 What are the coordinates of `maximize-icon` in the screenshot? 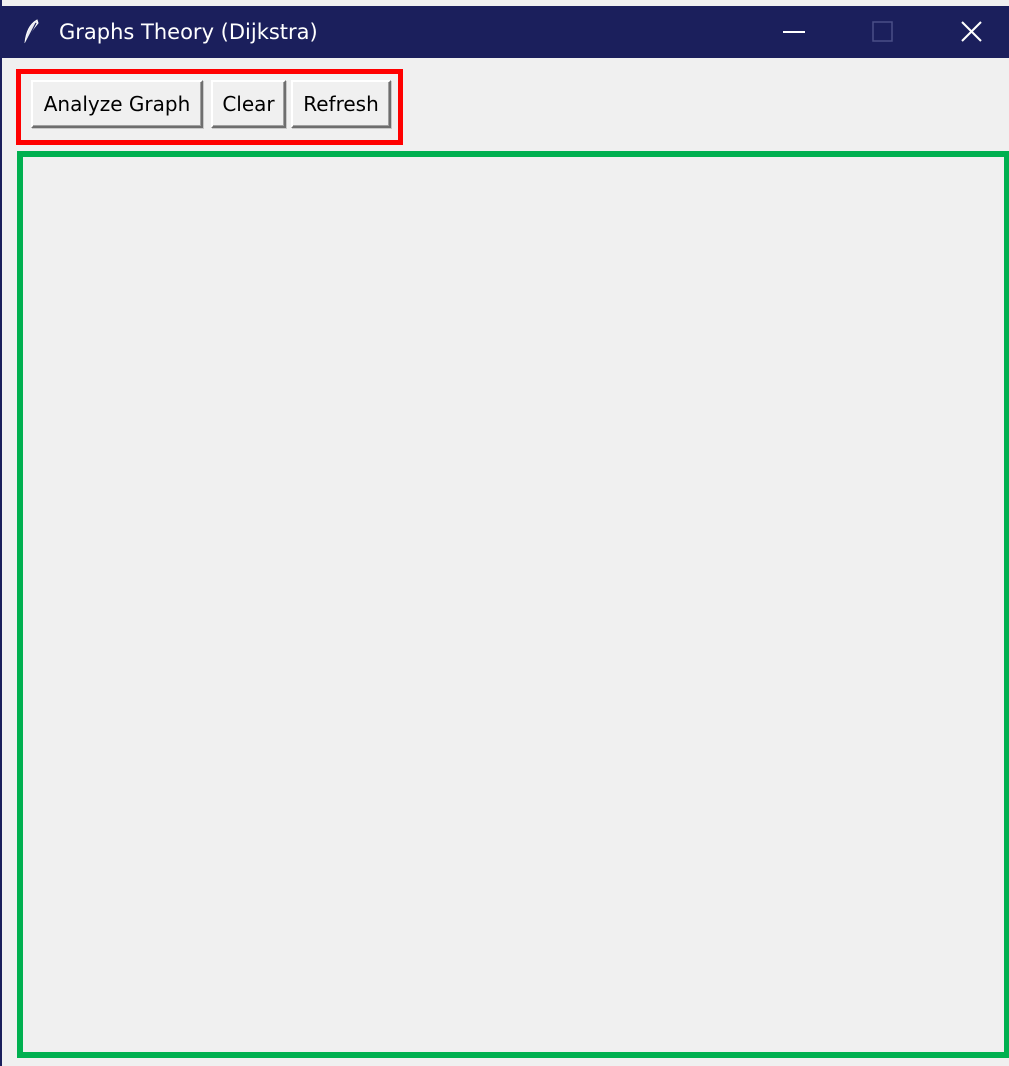 It's located at (882, 31).